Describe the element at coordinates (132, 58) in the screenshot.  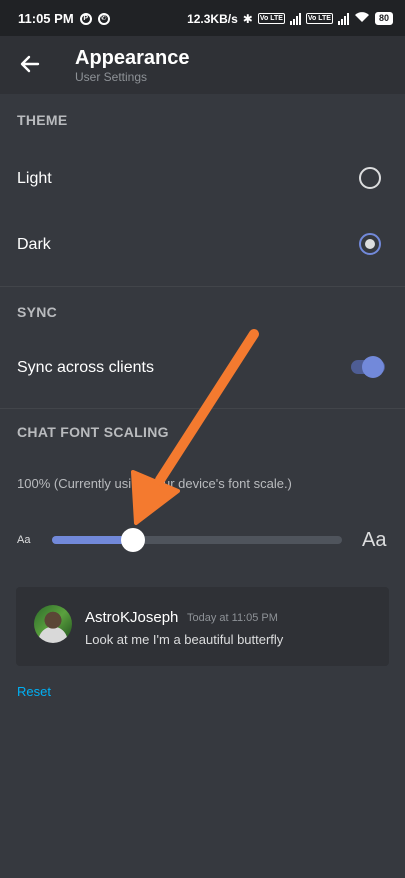
I see `page-title: Appearance` at that location.